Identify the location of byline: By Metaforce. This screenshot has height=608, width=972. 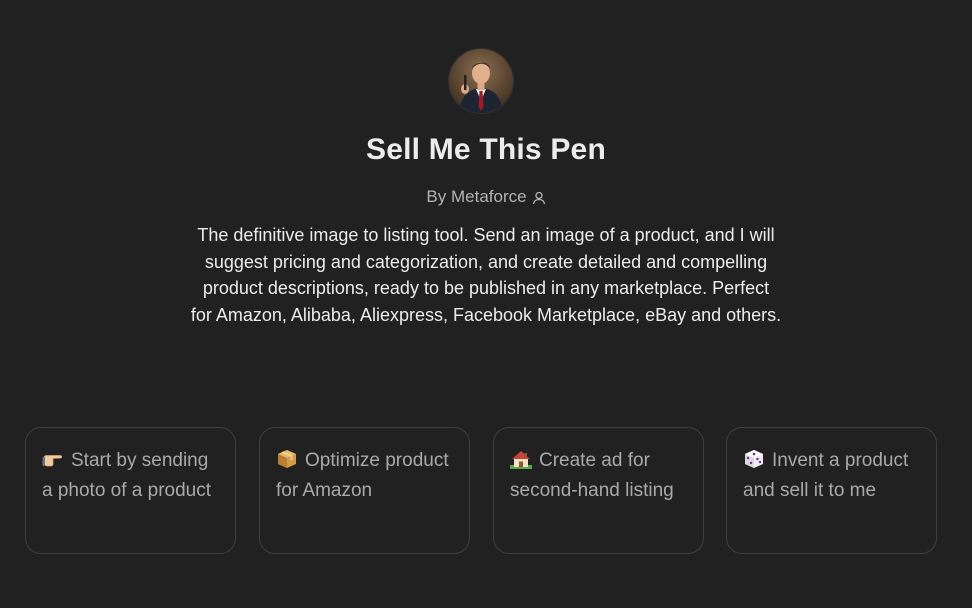
(486, 197).